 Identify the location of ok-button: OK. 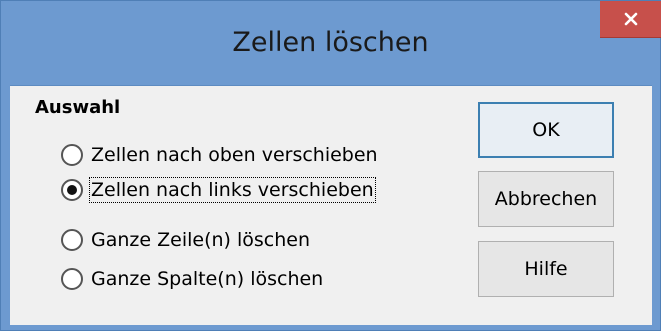
(546, 130).